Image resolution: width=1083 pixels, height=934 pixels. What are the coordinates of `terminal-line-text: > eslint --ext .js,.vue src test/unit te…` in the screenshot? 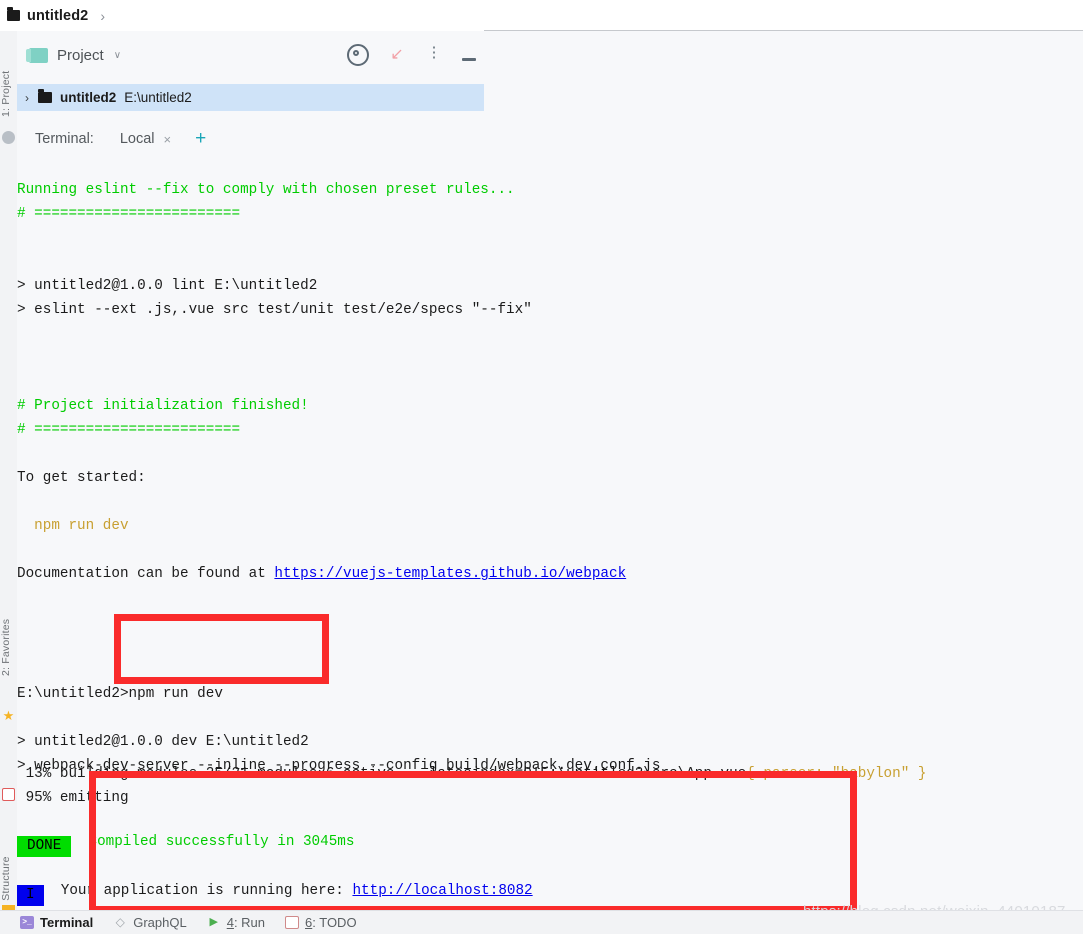 It's located at (274, 310).